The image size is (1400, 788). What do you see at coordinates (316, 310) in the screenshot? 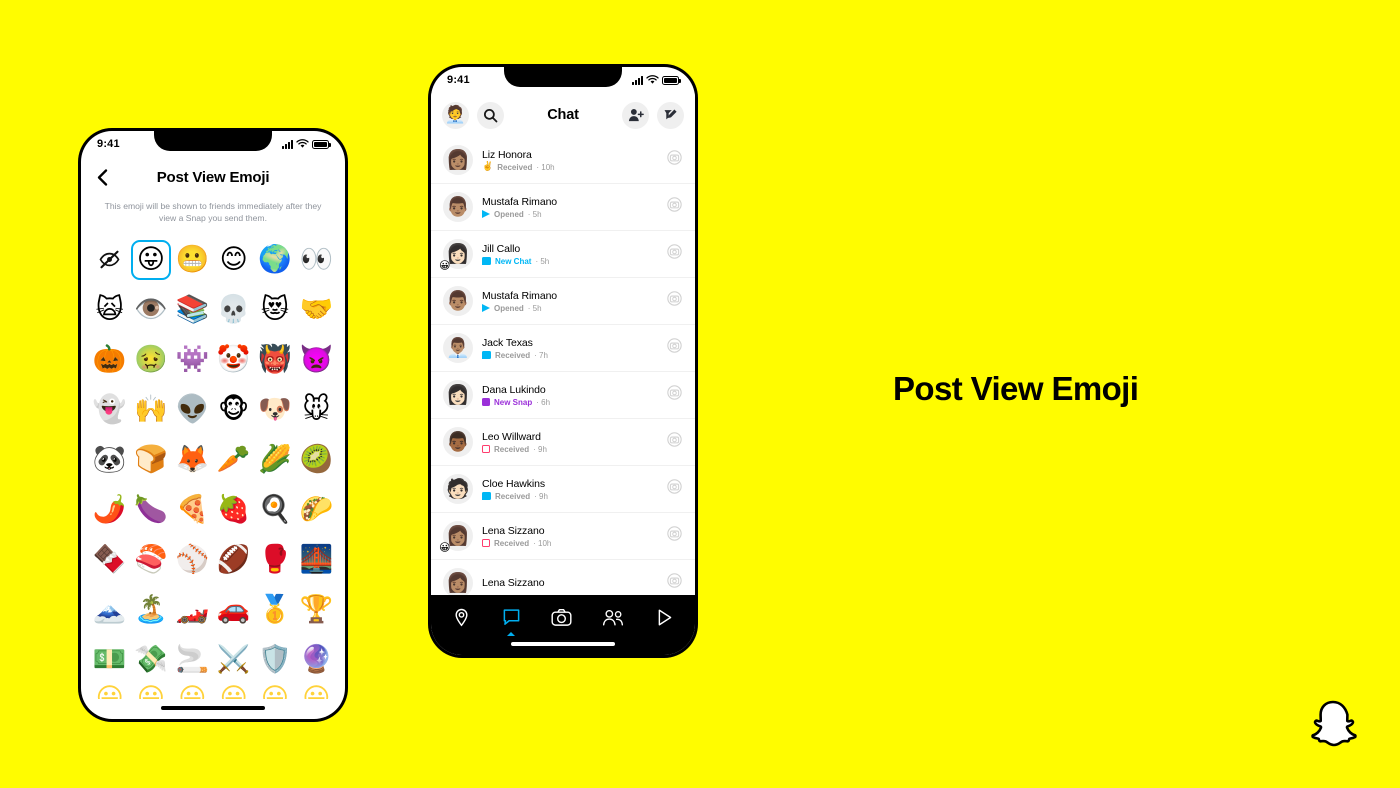
I see `emoji-handshake: 🤝` at bounding box center [316, 310].